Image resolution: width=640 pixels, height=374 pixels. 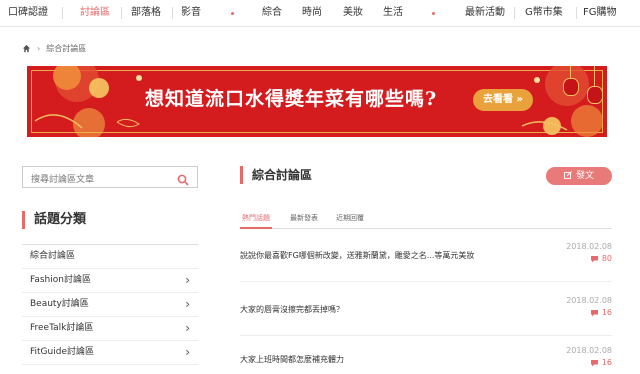 What do you see at coordinates (353, 13) in the screenshot?
I see `nav-item-beauty: 美妝` at bounding box center [353, 13].